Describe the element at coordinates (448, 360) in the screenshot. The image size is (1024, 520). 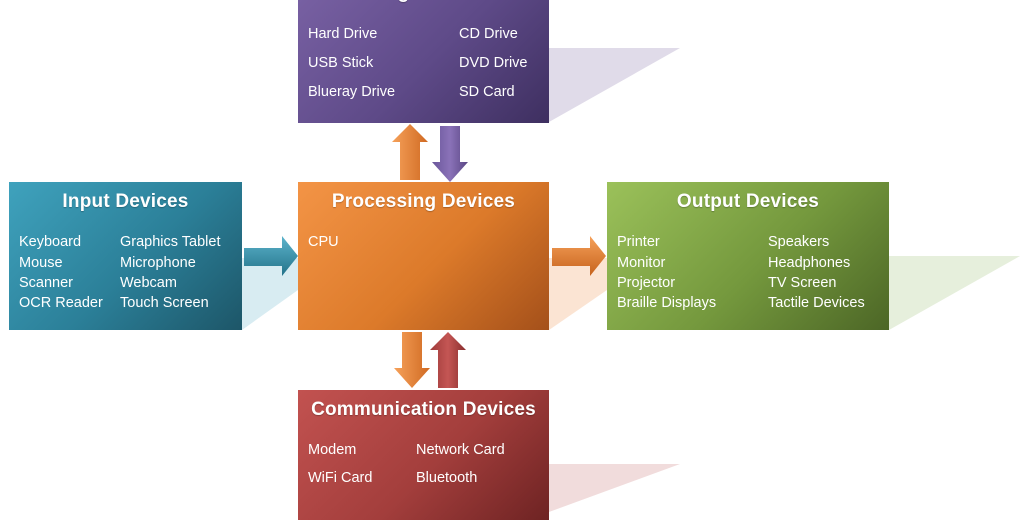
I see `arrow-comm-to-processing` at that location.